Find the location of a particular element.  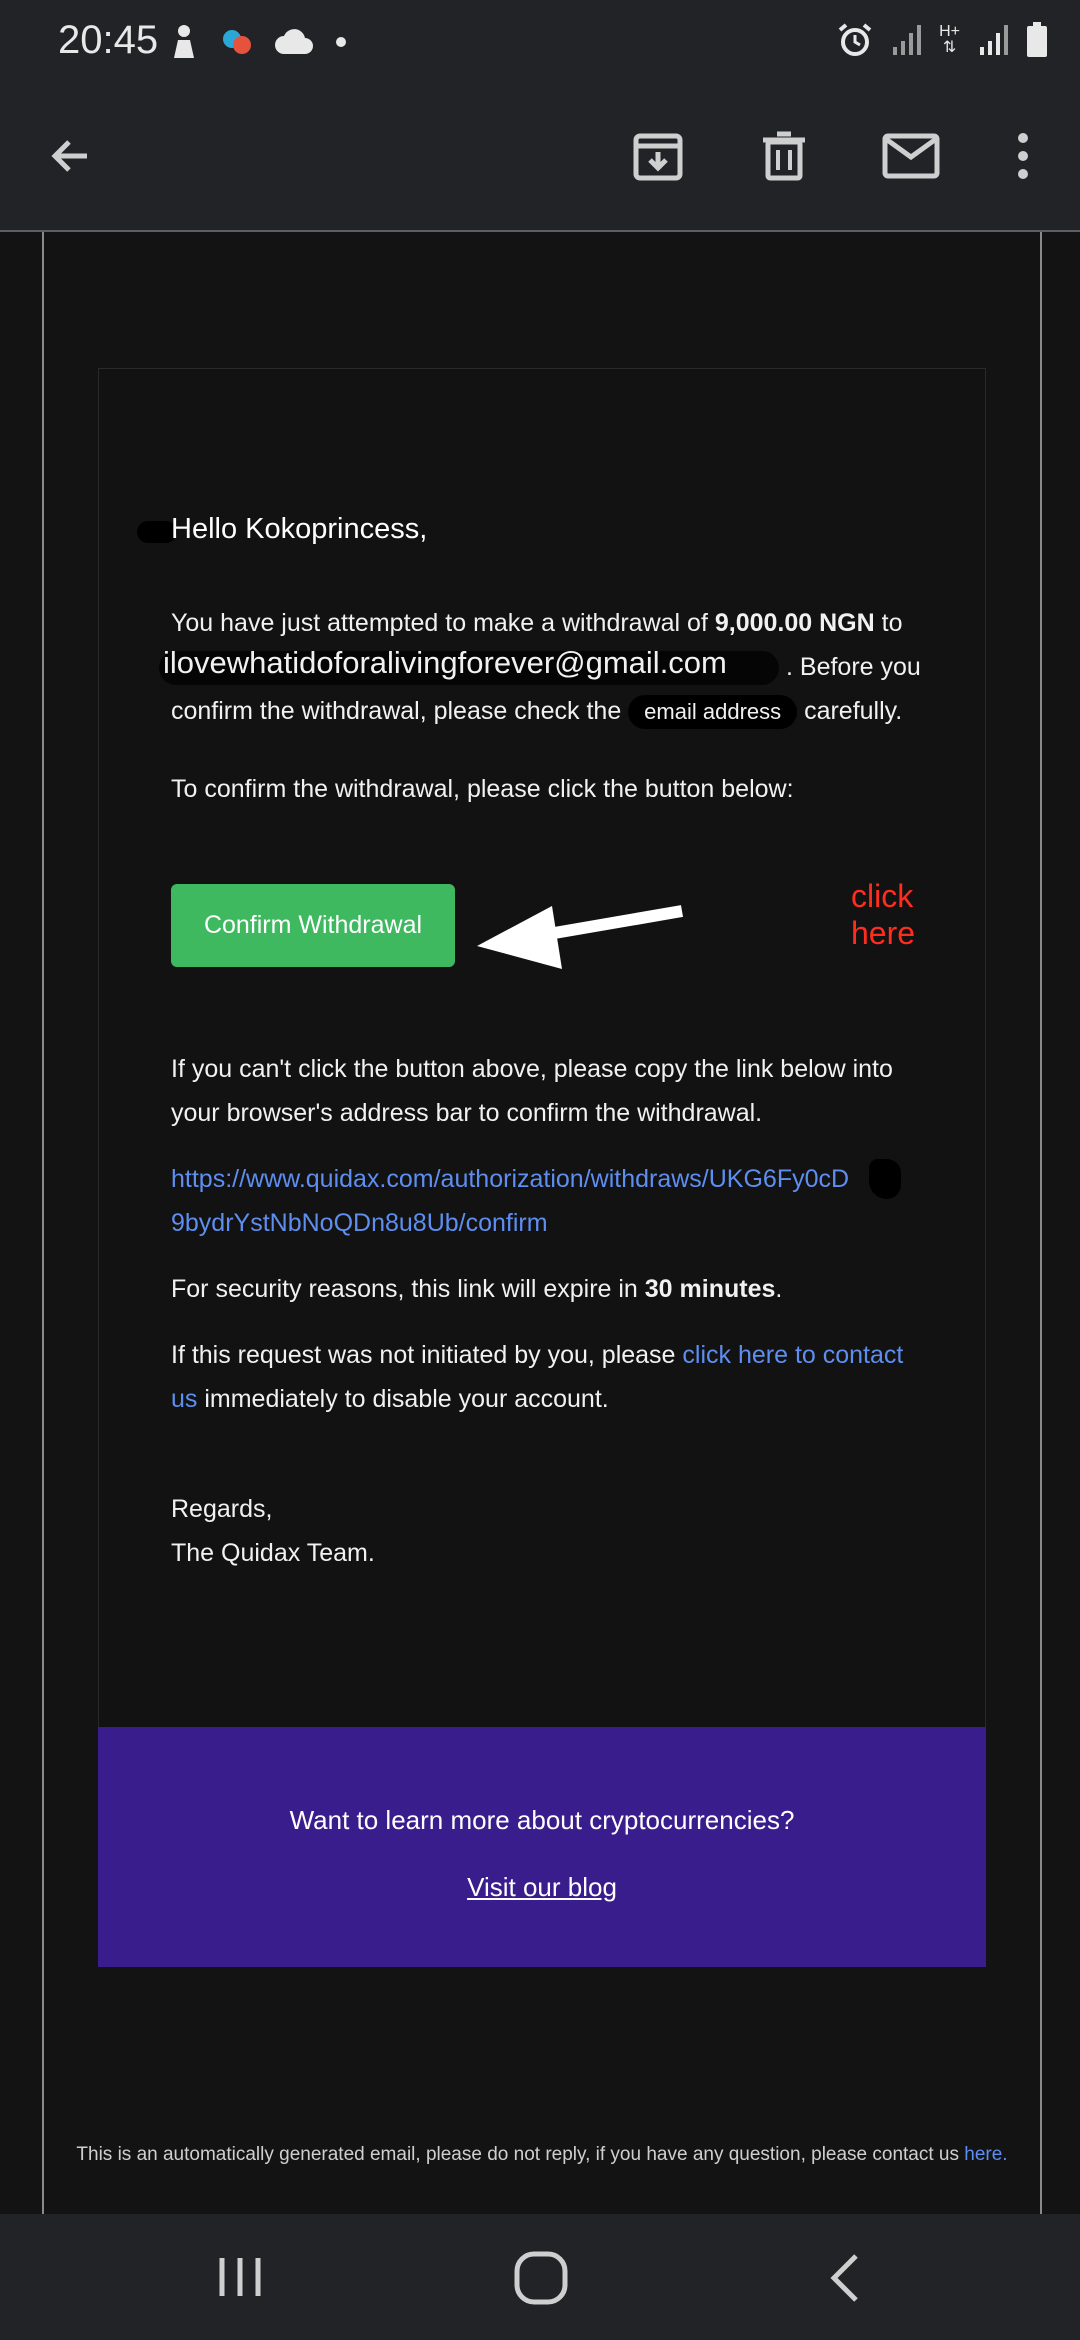

annotation-arrow is located at coordinates (580, 937).